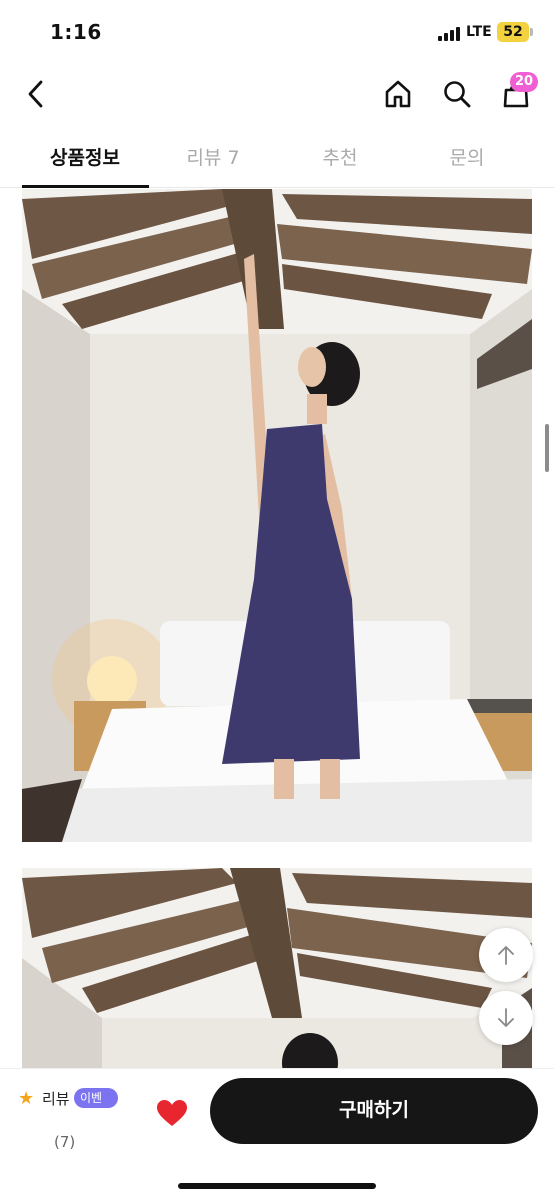 This screenshot has height=1200, width=554. I want to click on heart-icon, so click(172, 1113).